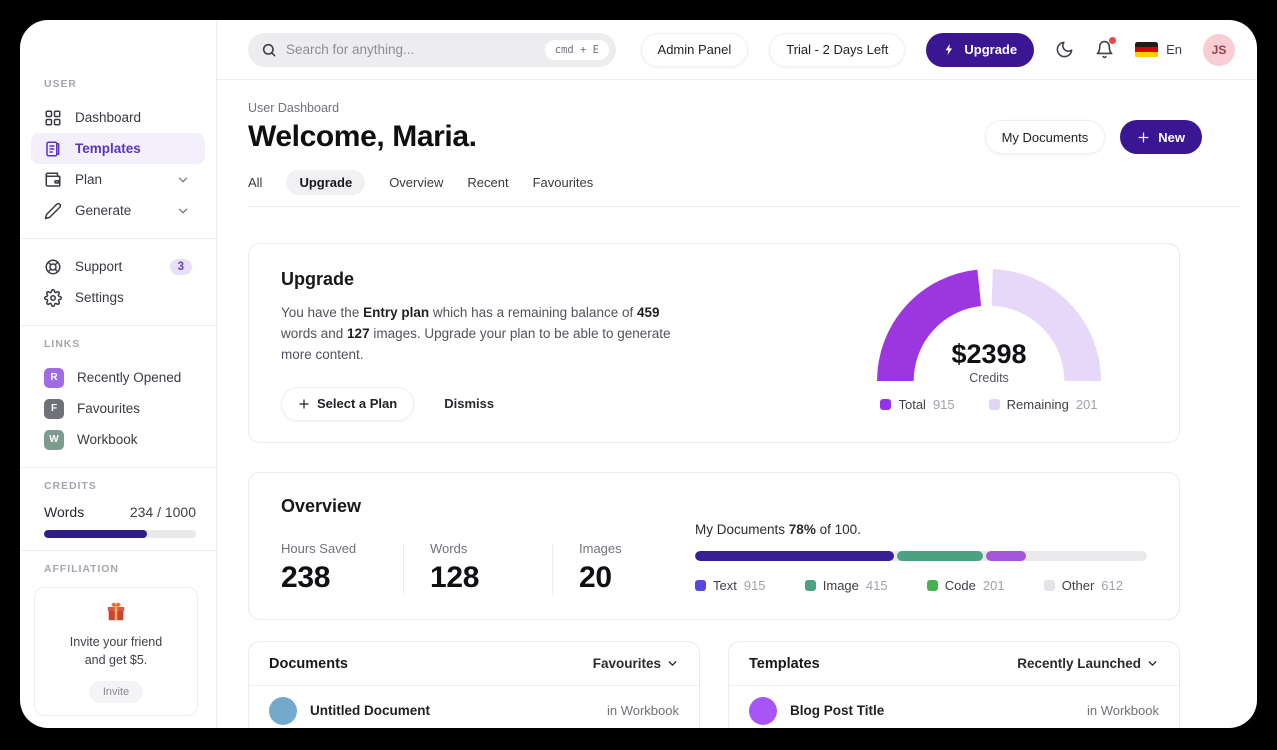  I want to click on templates-filter-dropdown: Recently Launched, so click(1088, 663).